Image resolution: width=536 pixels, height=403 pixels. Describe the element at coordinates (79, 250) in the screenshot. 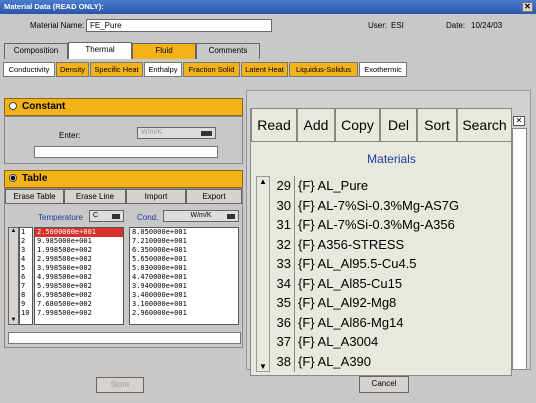

I see `temperature-cell: 1.998500e+002` at that location.